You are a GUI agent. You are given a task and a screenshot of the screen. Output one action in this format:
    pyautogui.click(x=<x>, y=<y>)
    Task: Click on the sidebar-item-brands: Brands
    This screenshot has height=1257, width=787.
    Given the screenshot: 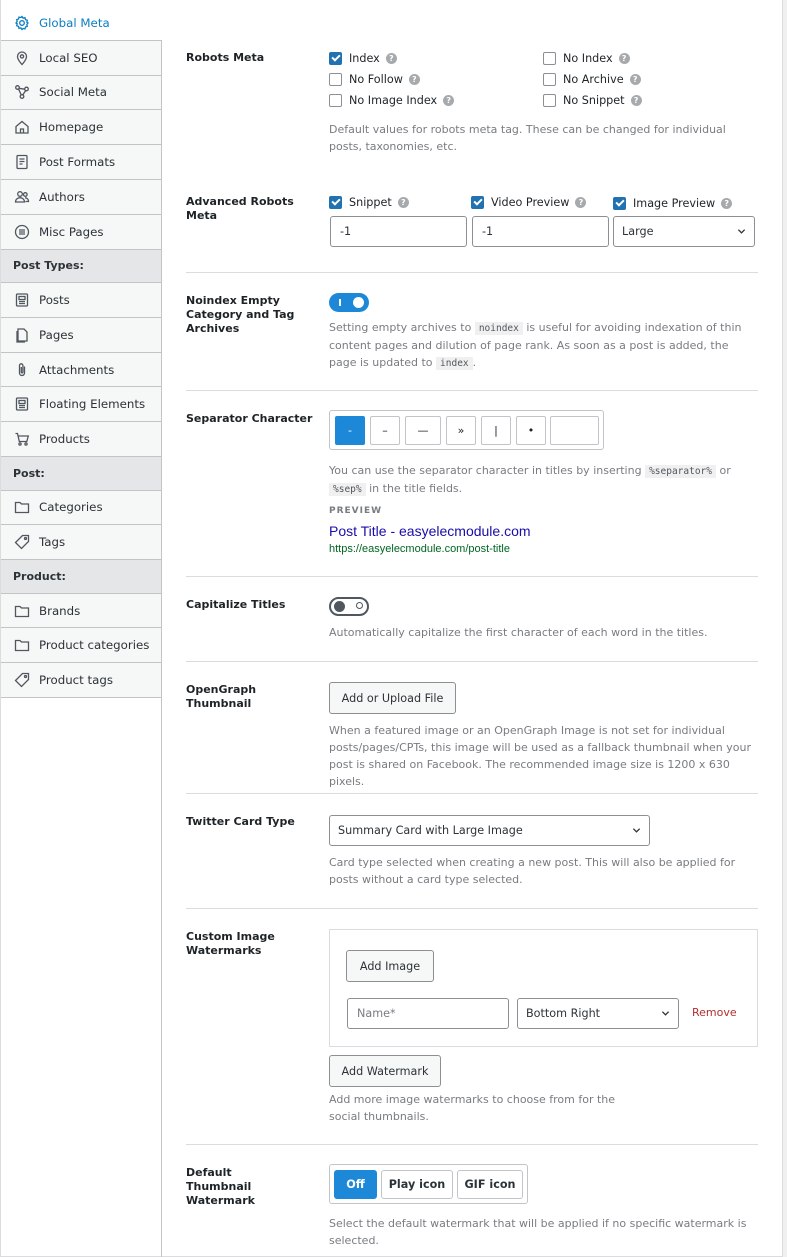 What is the action you would take?
    pyautogui.click(x=81, y=611)
    